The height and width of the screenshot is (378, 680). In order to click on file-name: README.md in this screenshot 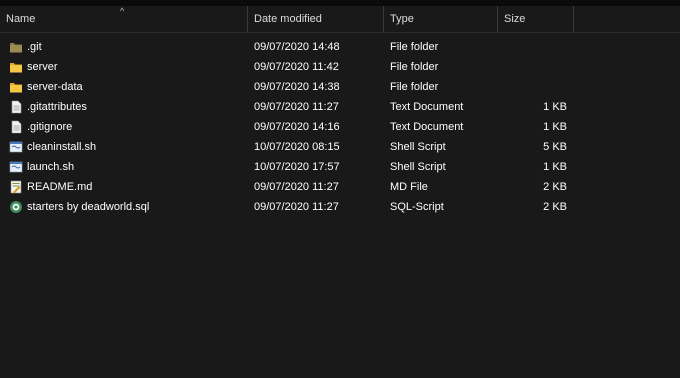, I will do `click(60, 187)`.